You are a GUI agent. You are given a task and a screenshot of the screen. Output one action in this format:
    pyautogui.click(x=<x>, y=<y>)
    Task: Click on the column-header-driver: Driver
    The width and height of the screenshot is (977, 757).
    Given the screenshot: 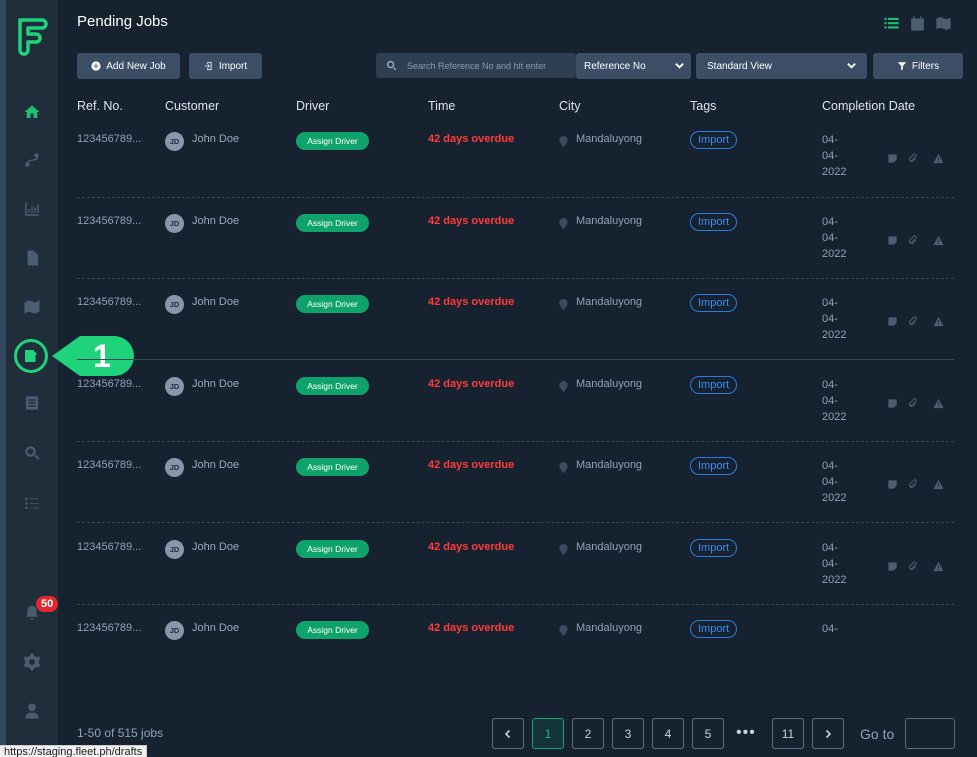 What is the action you would take?
    pyautogui.click(x=312, y=106)
    